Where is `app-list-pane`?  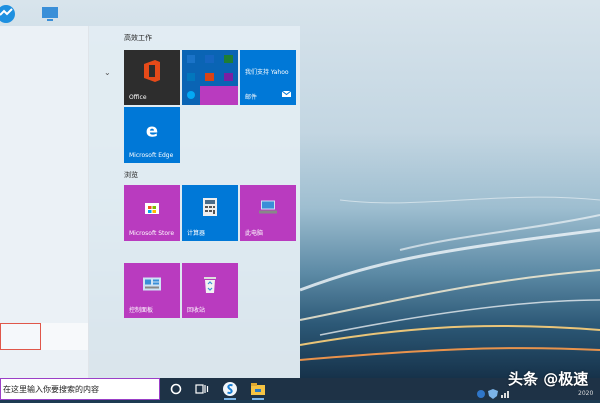
app-list-pane is located at coordinates (44, 202).